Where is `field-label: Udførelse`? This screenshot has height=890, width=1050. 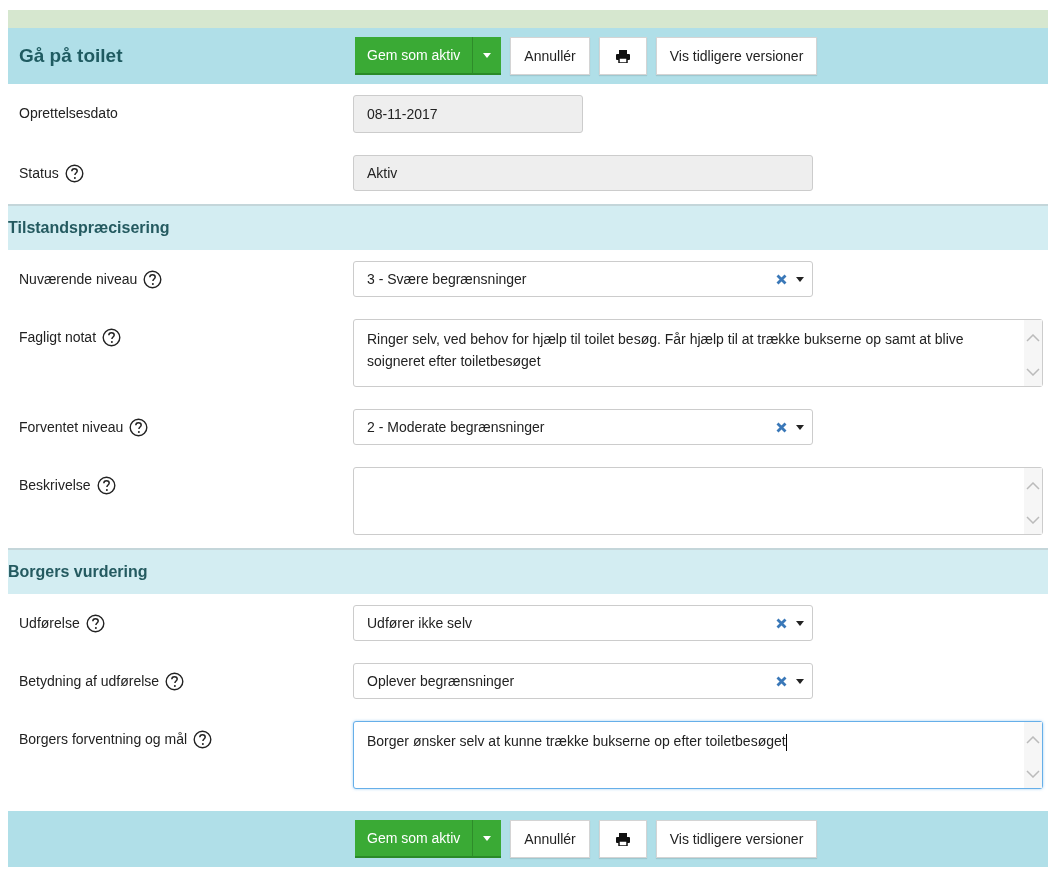 field-label: Udførelse is located at coordinates (49, 623).